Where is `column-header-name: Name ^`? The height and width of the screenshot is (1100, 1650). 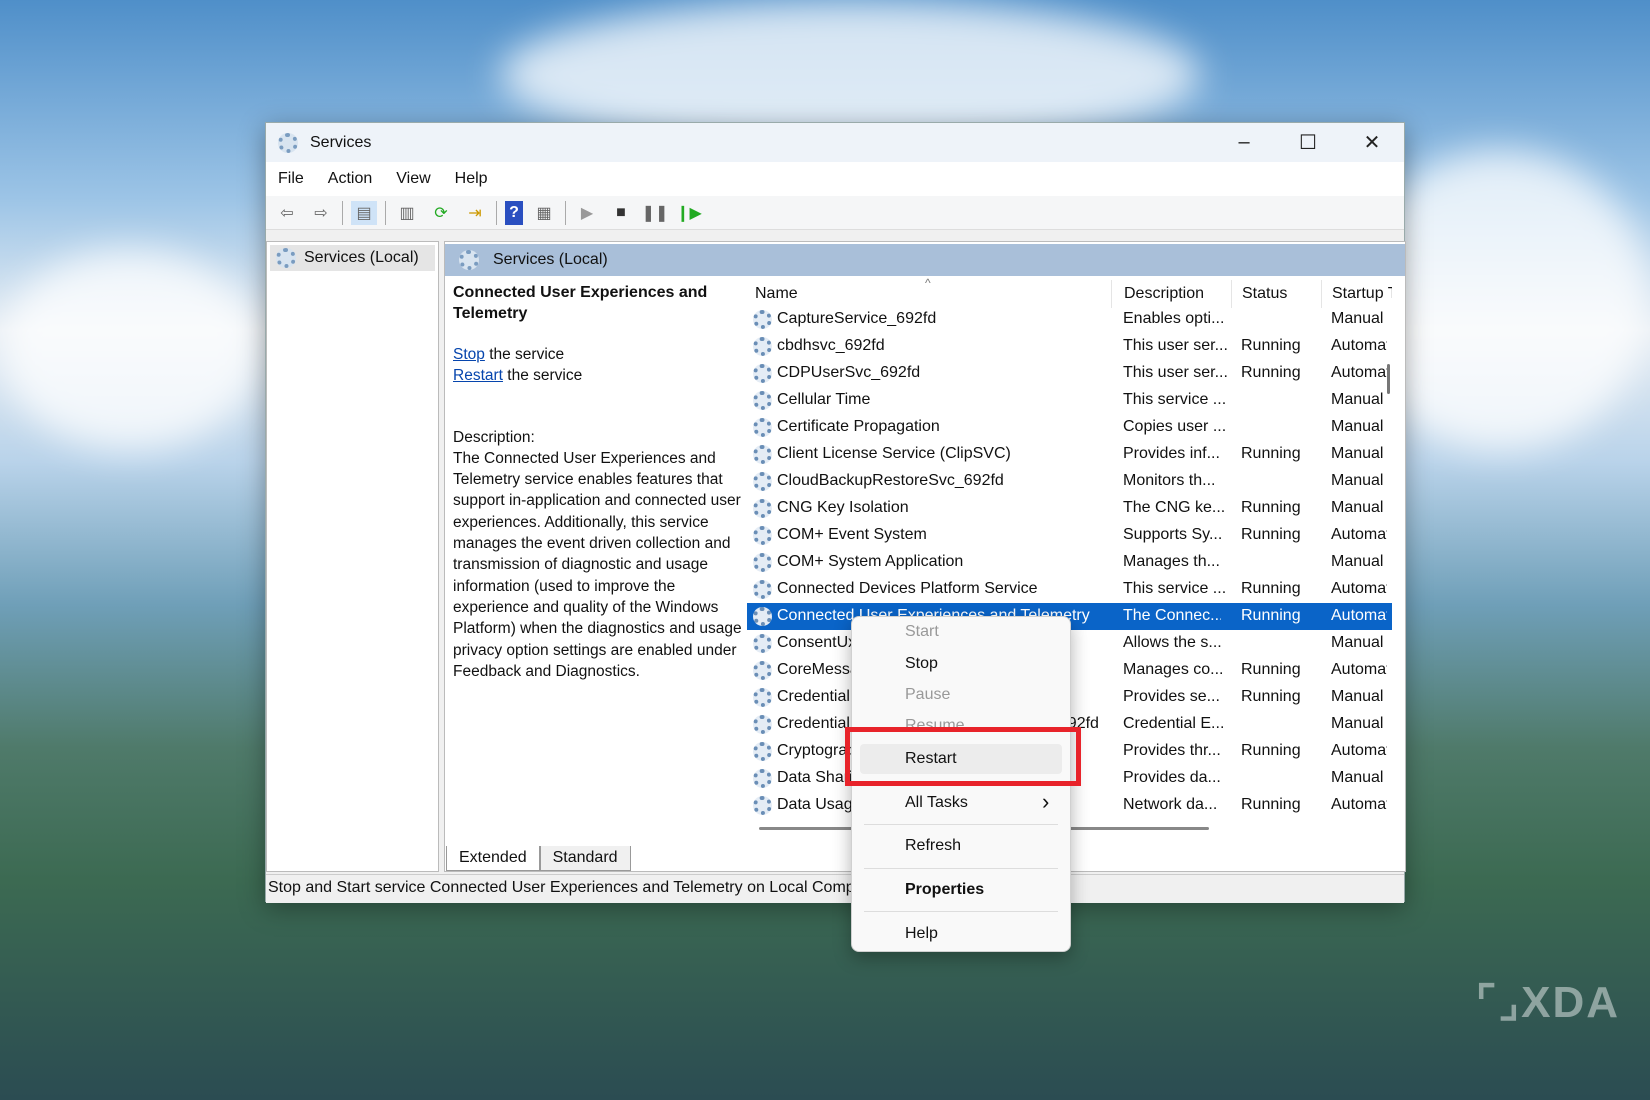 column-header-name: Name ^ is located at coordinates (925, 293).